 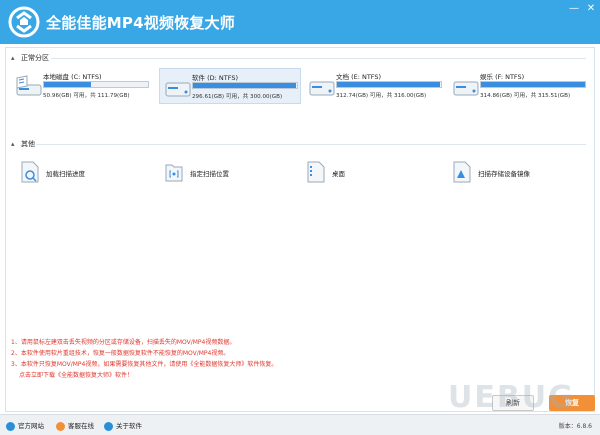 What do you see at coordinates (359, 77) in the screenshot?
I see `drive-name: 文档 (E: NTFS)` at bounding box center [359, 77].